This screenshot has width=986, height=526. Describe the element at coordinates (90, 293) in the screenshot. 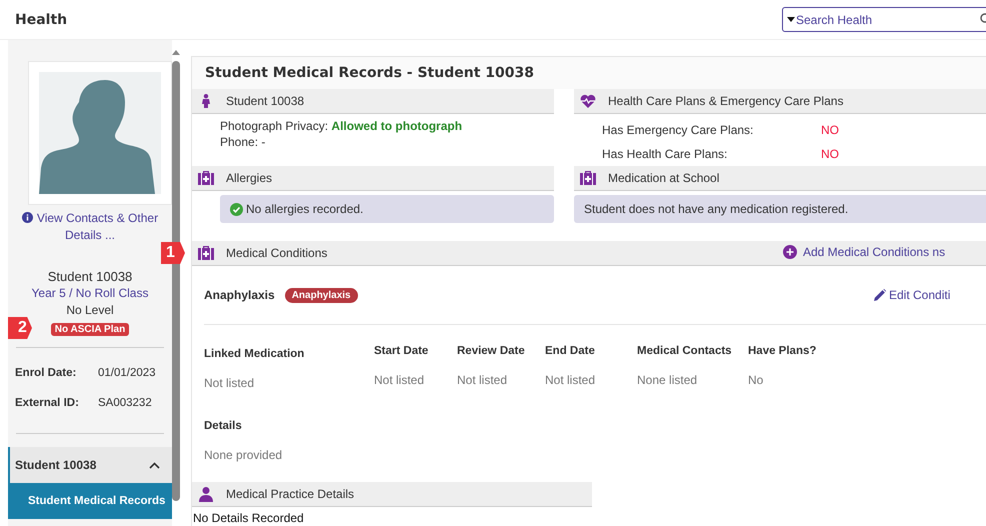

I see `class-link: Year 5 / No Roll Class` at that location.